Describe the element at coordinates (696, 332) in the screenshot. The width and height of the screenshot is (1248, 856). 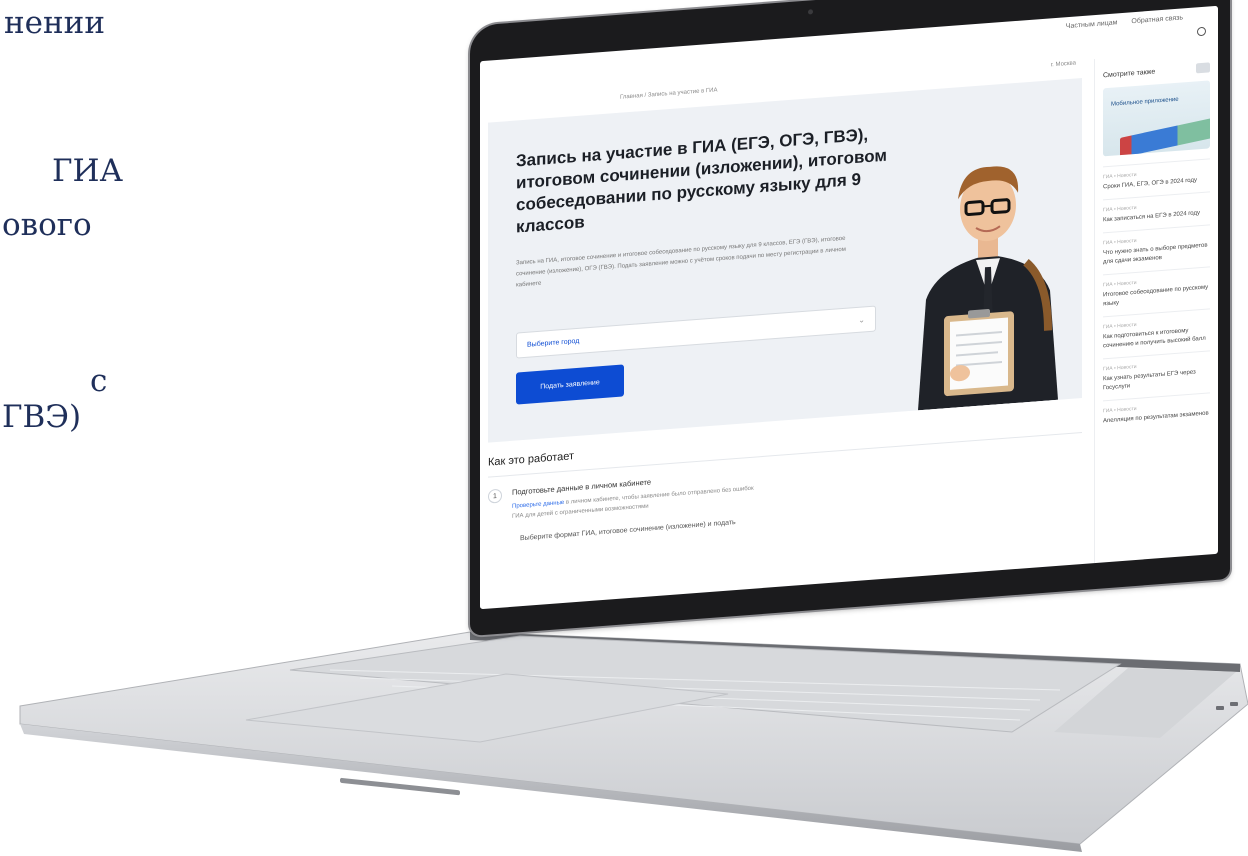
I see `city-select: Выберите город ⌄` at that location.